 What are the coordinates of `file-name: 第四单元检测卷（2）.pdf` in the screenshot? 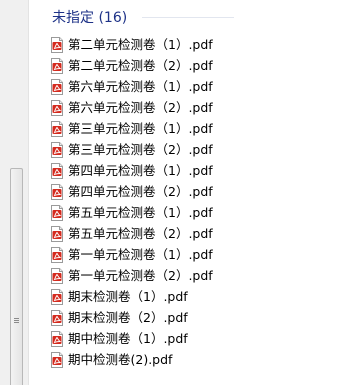 It's located at (140, 191).